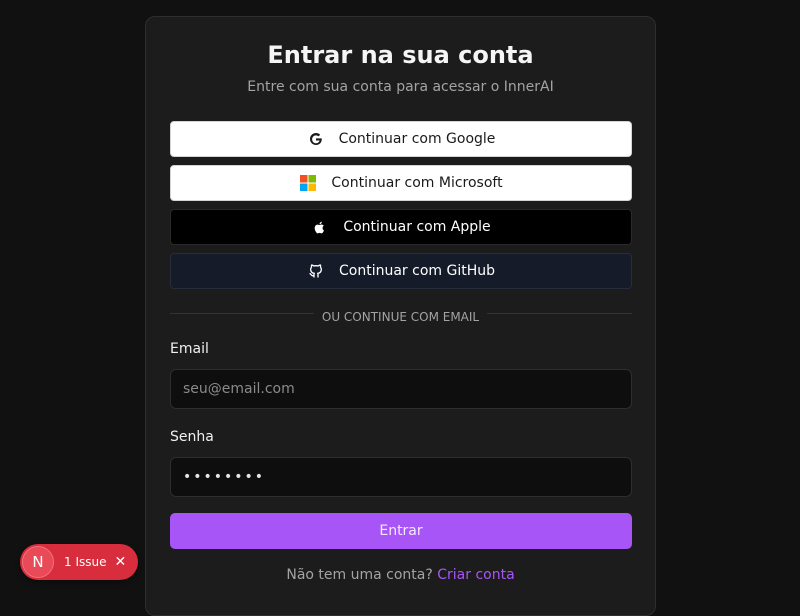  What do you see at coordinates (192, 437) in the screenshot?
I see `password-label: Senha` at bounding box center [192, 437].